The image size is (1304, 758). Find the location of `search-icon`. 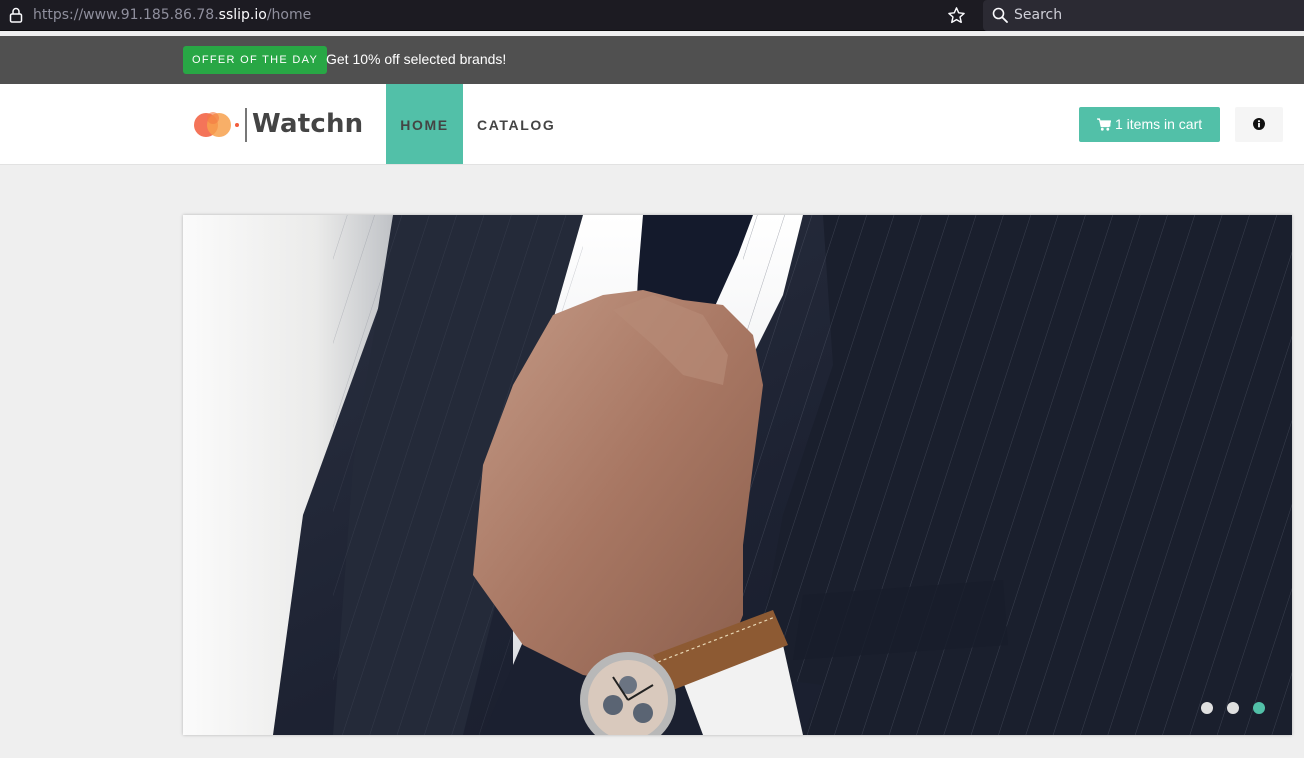

search-icon is located at coordinates (1000, 15).